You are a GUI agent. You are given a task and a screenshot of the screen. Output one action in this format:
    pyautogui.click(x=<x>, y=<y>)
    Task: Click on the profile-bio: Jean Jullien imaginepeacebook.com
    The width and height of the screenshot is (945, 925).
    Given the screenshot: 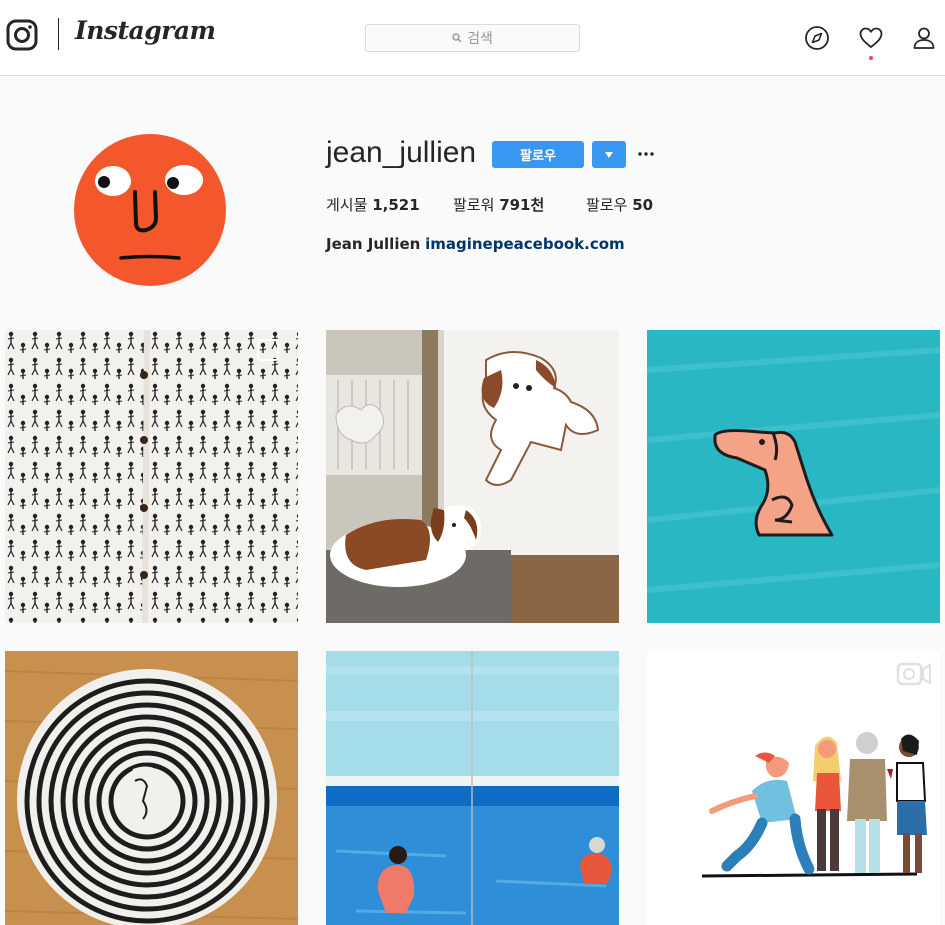 What is the action you would take?
    pyautogui.click(x=475, y=244)
    